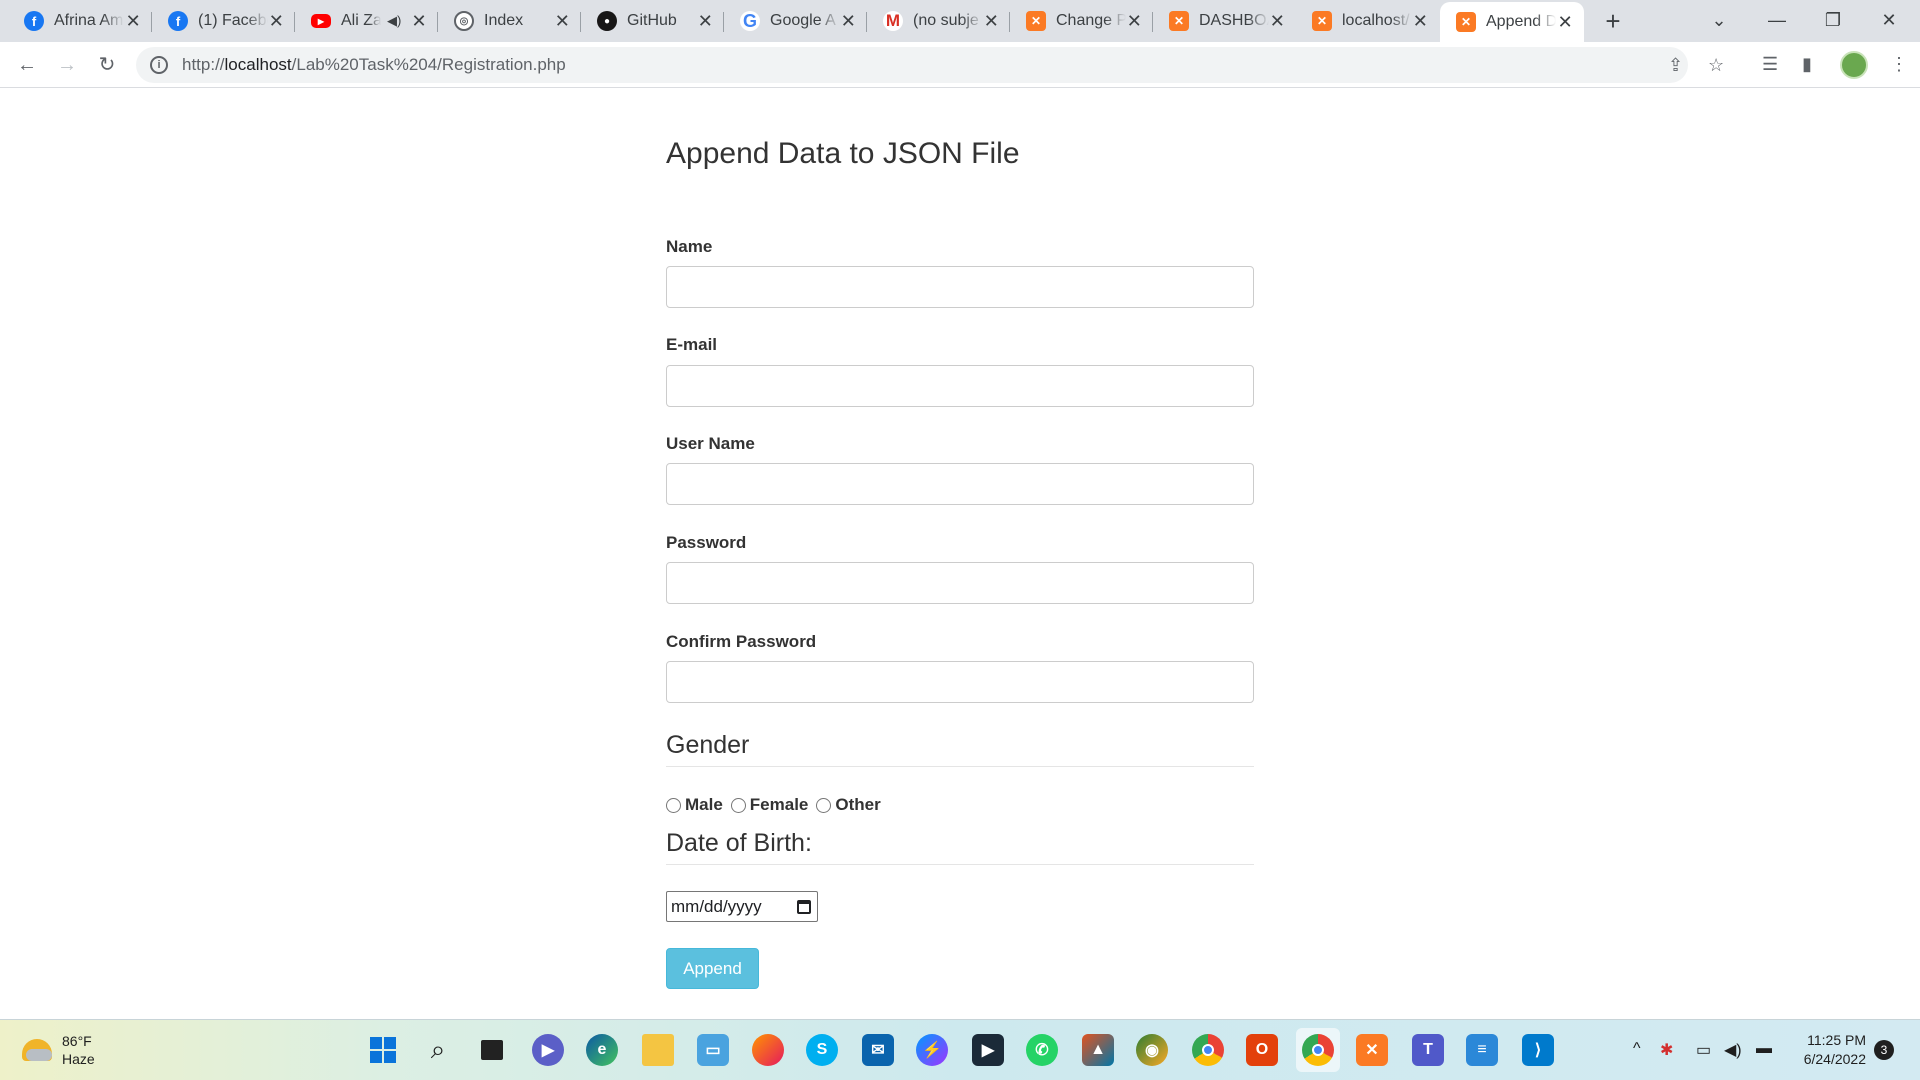 Image resolution: width=1920 pixels, height=1080 pixels. I want to click on minimize-button: —, so click(1777, 21).